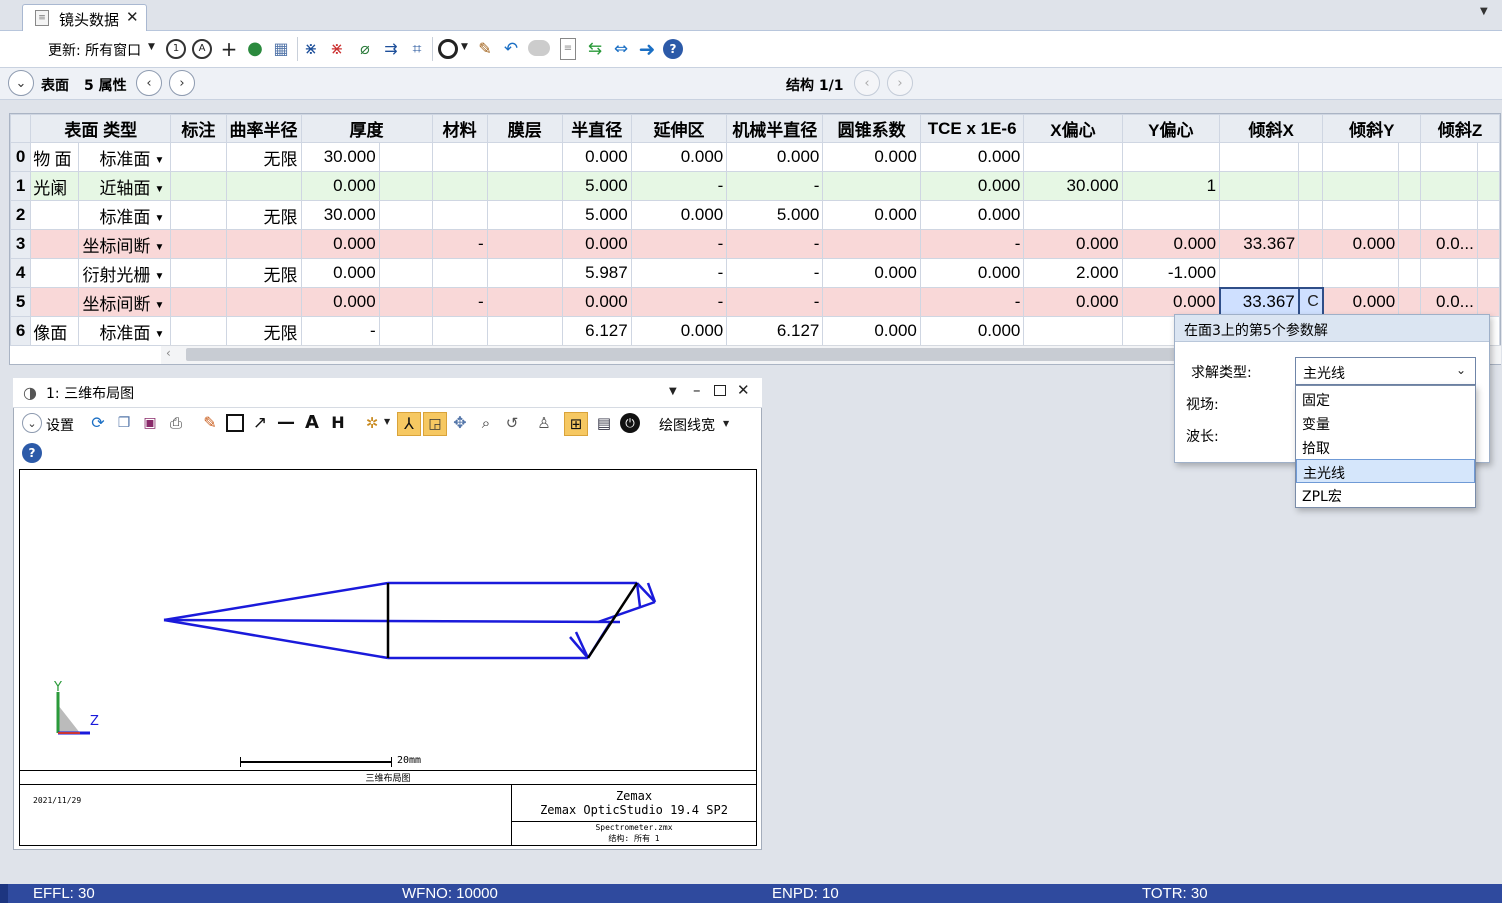  What do you see at coordinates (596, 331) in the screenshot?
I see `cell-semi-diameter: 6.127` at bounding box center [596, 331].